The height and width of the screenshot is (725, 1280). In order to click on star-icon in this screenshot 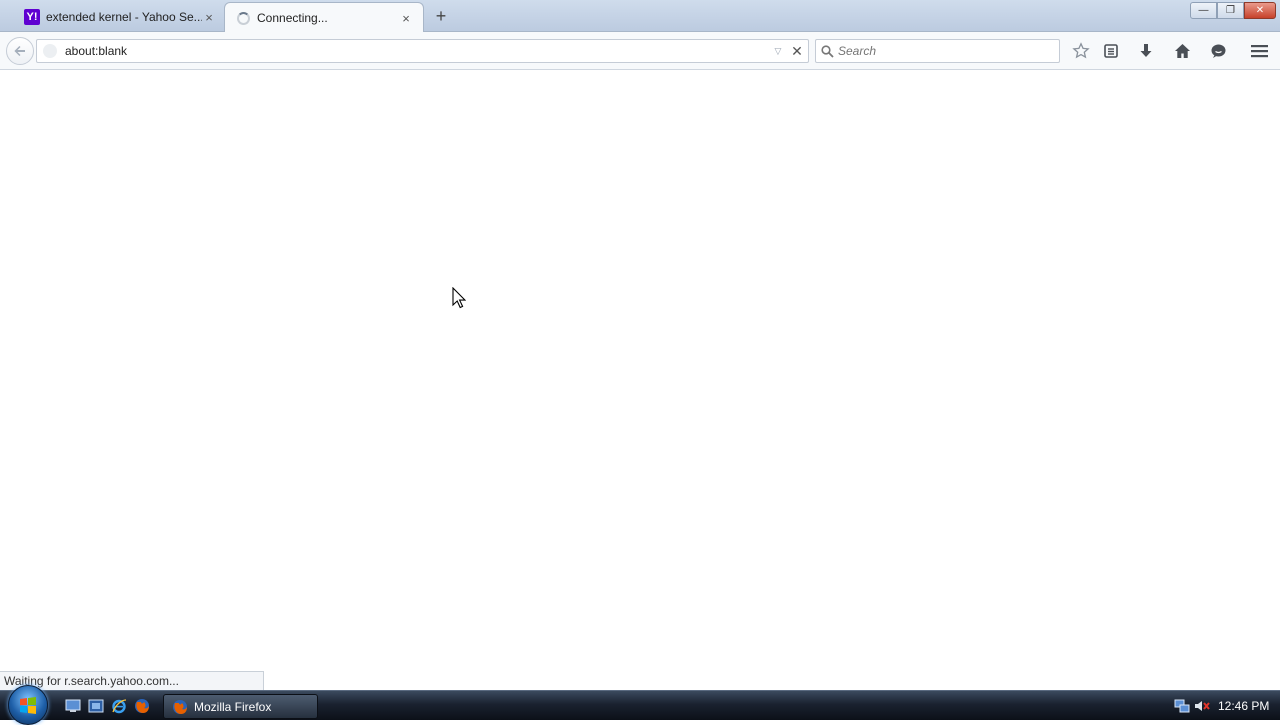, I will do `click(1081, 50)`.